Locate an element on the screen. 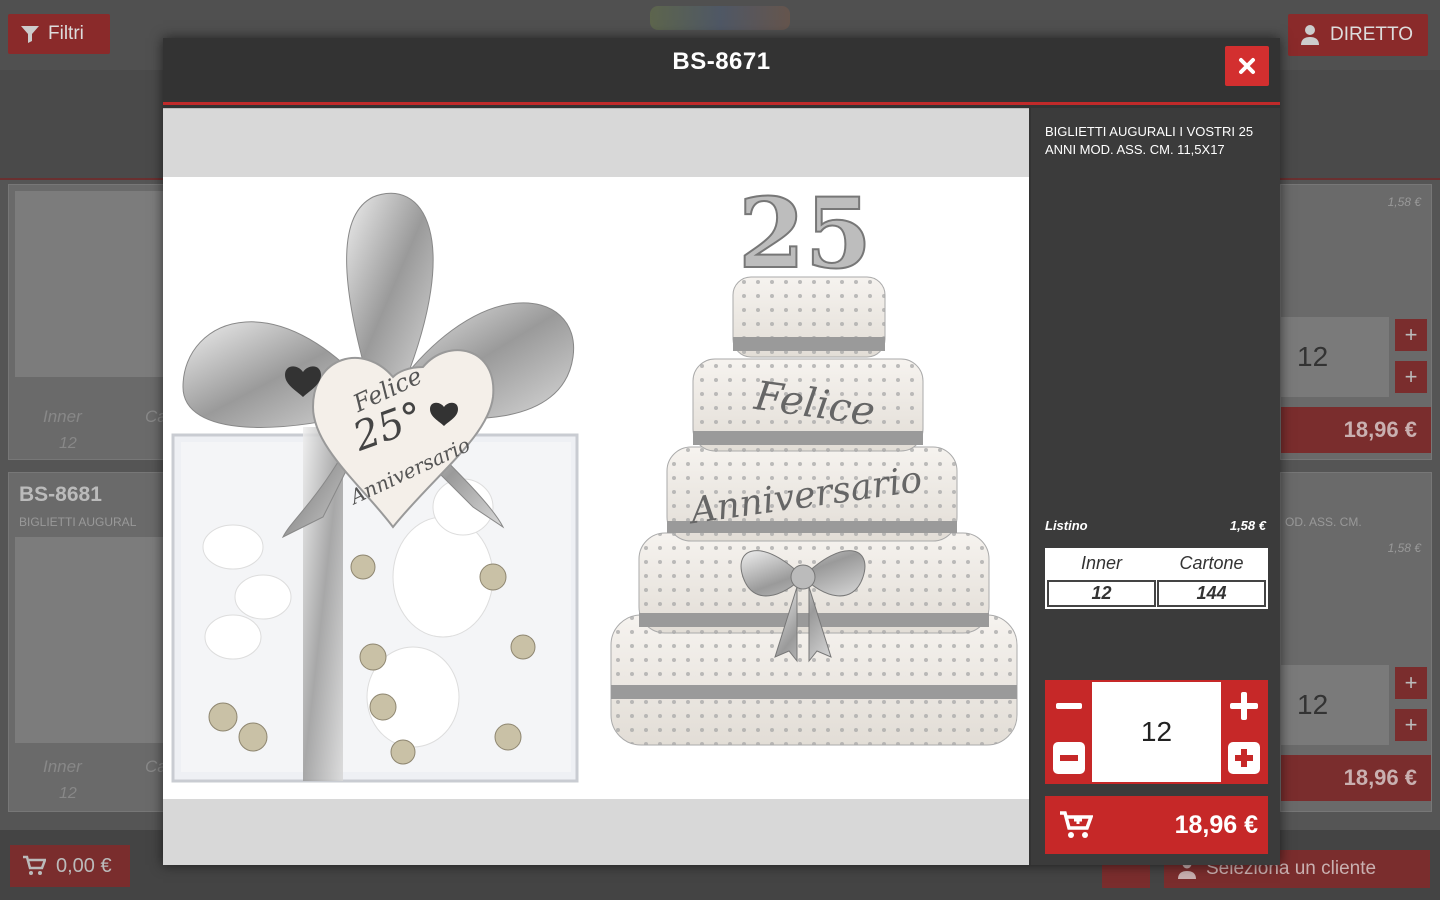  close-icon is located at coordinates (1247, 66).